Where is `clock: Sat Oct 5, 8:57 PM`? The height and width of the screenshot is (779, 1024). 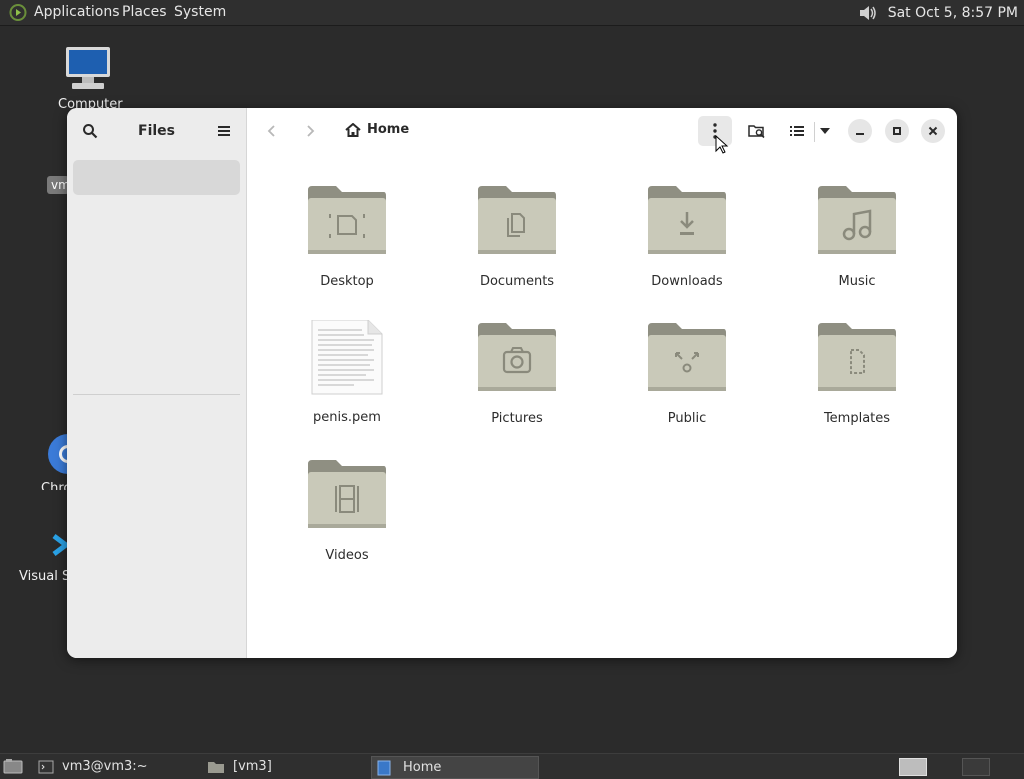
clock: Sat Oct 5, 8:57 PM is located at coordinates (953, 13).